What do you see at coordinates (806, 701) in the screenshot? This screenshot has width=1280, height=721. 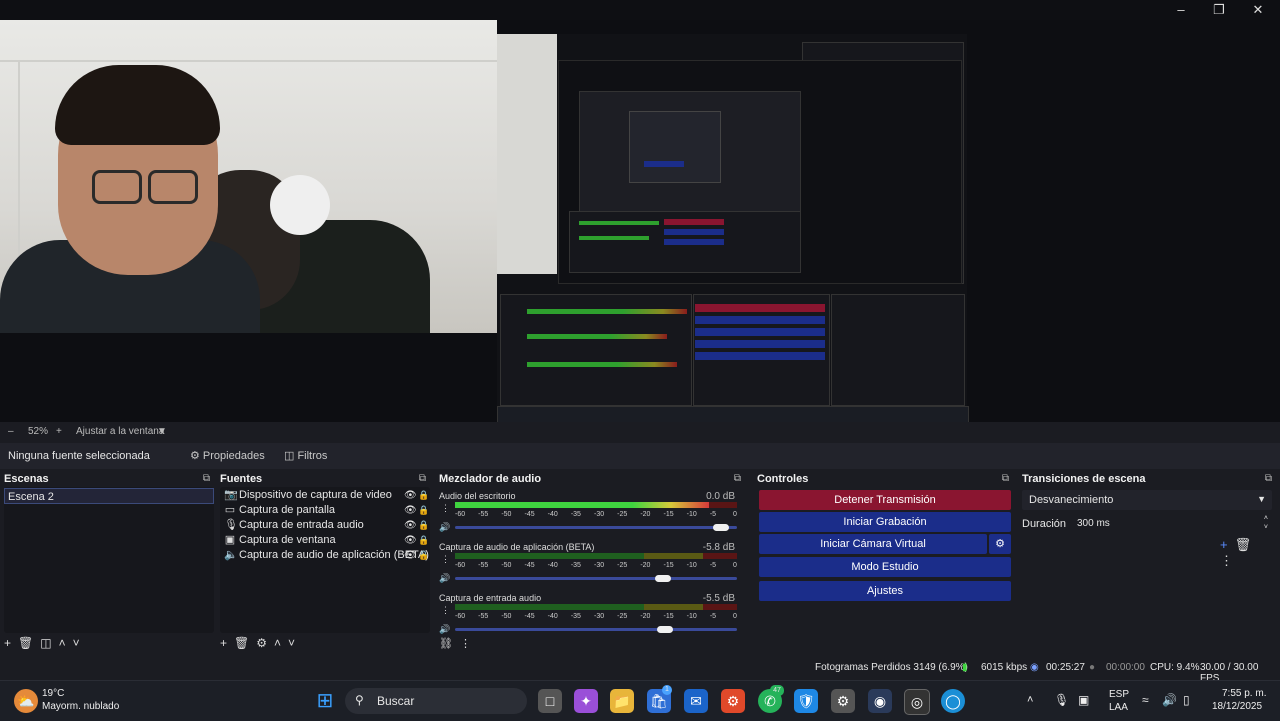 I see `defender-icon: 🛡` at bounding box center [806, 701].